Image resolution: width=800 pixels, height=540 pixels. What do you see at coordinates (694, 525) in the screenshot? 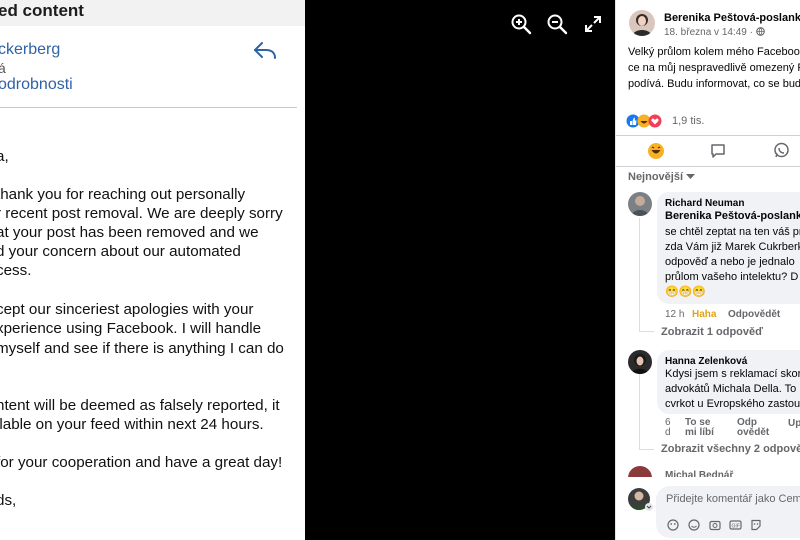
I see `emoji-icon` at bounding box center [694, 525].